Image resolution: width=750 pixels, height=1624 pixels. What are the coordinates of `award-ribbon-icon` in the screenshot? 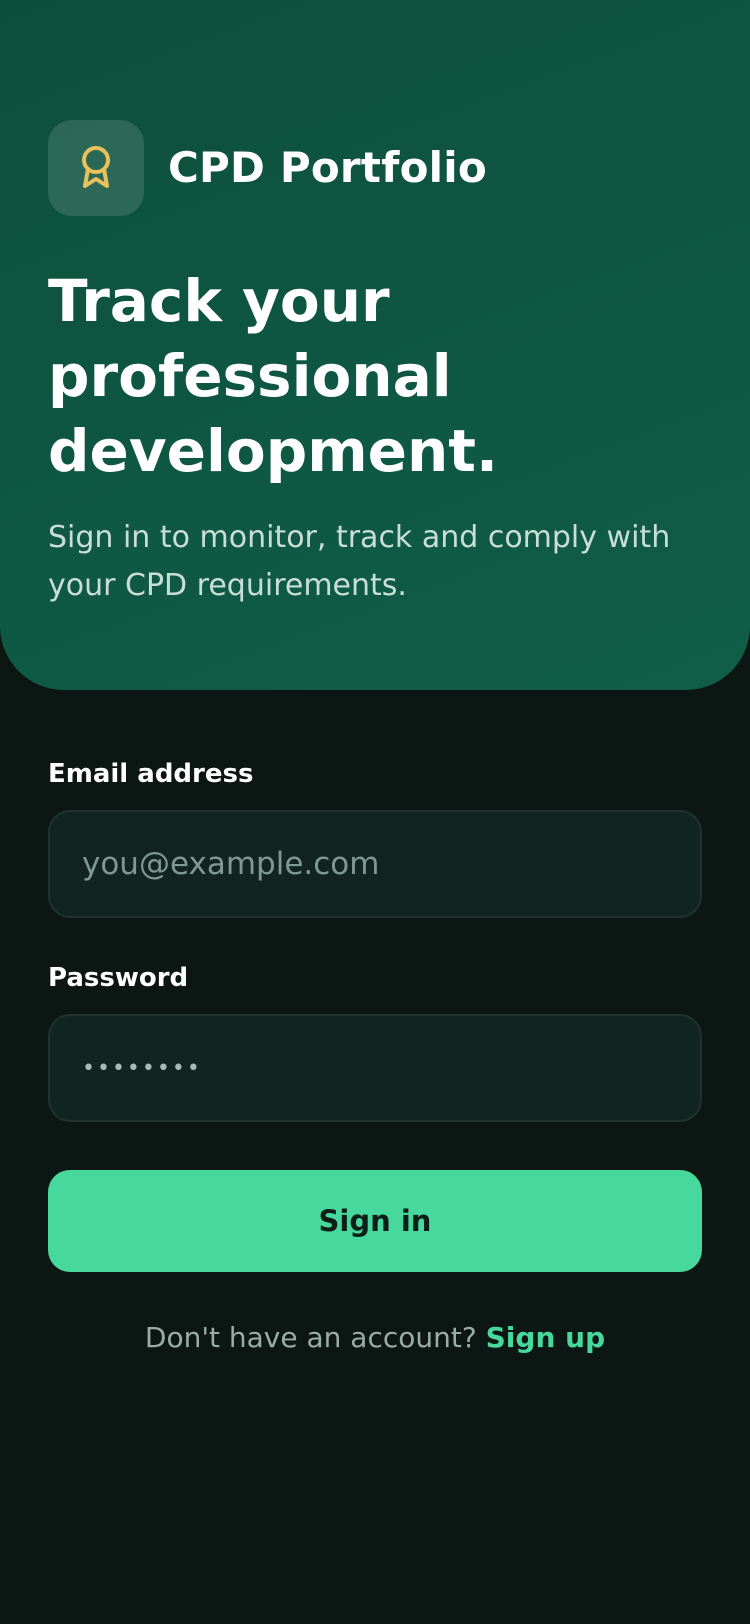 It's located at (96, 167).